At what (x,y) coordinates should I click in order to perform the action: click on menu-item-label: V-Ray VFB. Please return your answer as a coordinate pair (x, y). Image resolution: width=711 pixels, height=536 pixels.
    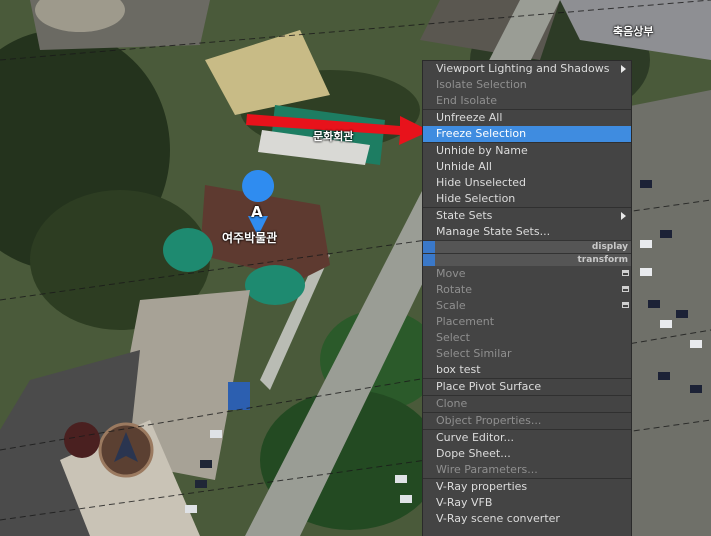
    Looking at the image, I should click on (464, 502).